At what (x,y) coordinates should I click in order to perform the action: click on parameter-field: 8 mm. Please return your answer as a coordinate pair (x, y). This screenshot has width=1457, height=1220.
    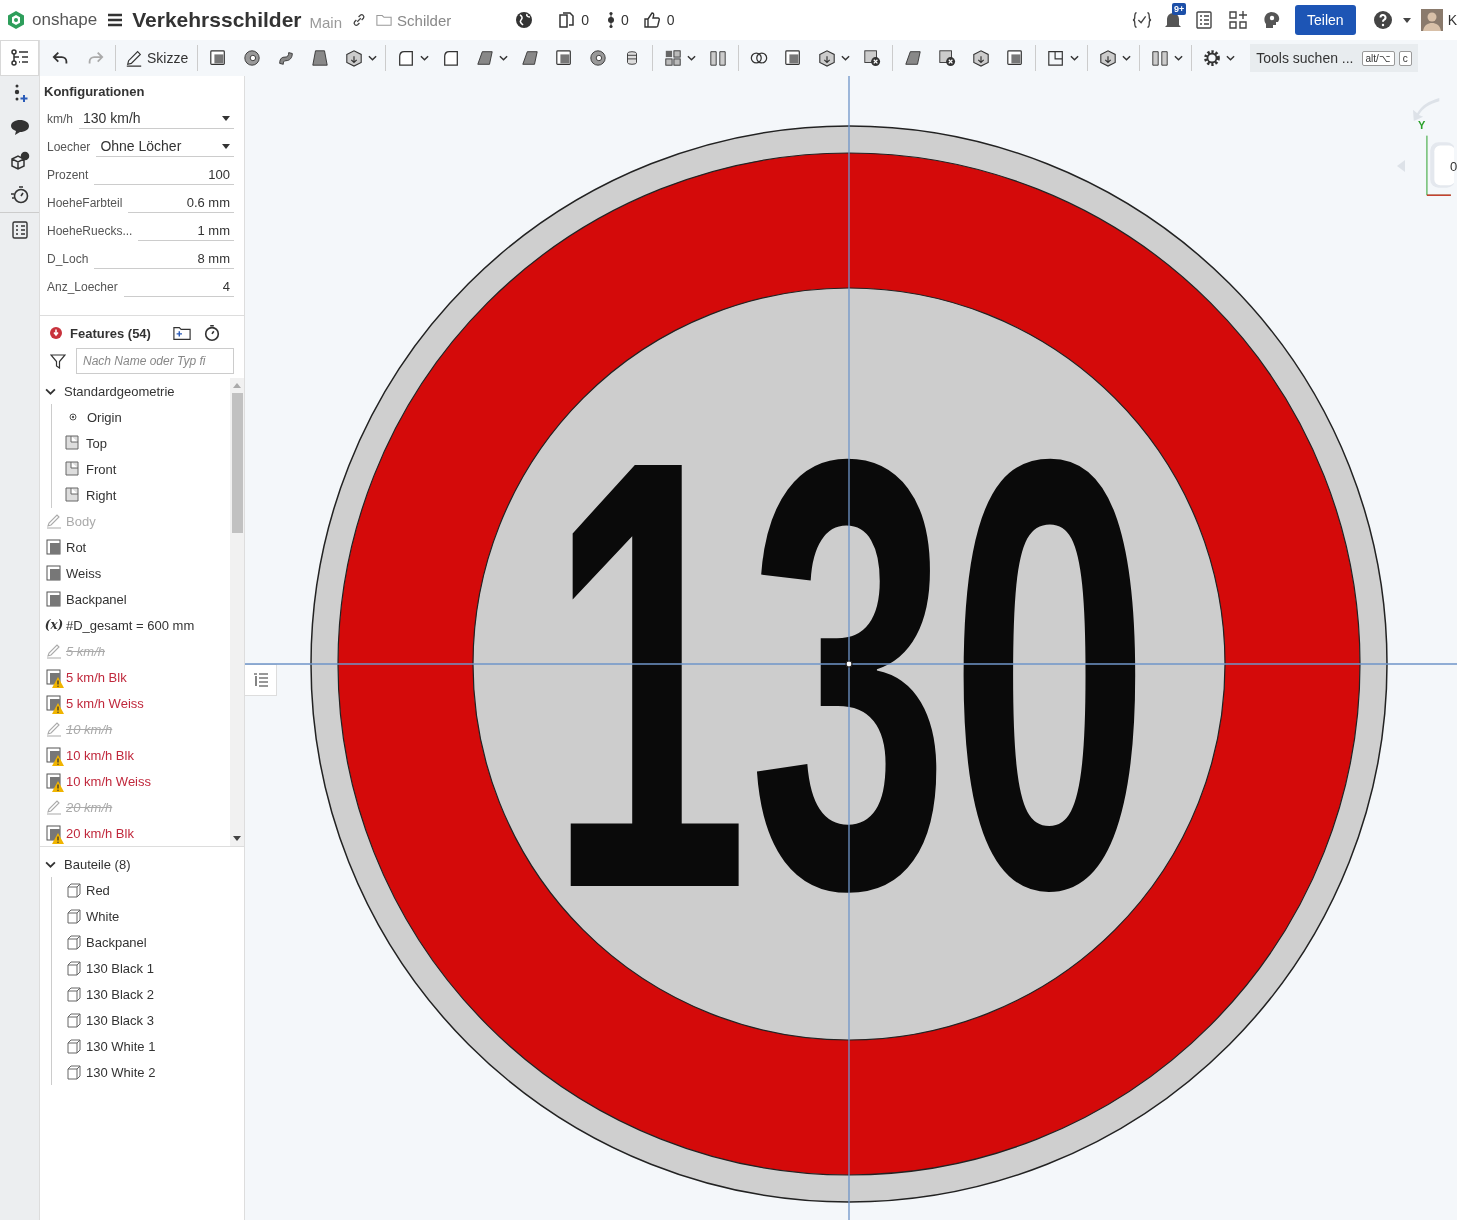
    Looking at the image, I should click on (164, 260).